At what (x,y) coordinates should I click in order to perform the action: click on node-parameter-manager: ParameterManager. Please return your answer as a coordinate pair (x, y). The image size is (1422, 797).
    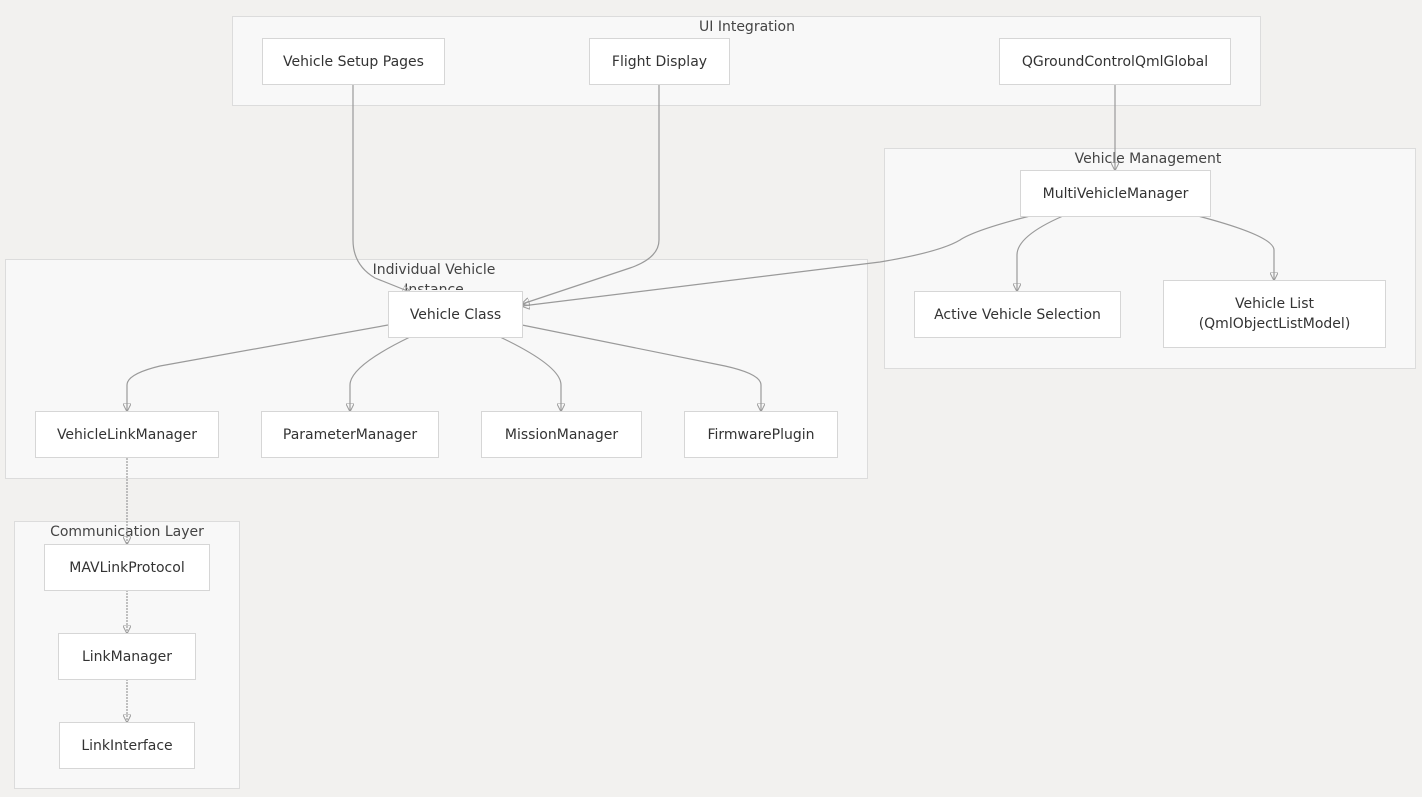
    Looking at the image, I should click on (350, 434).